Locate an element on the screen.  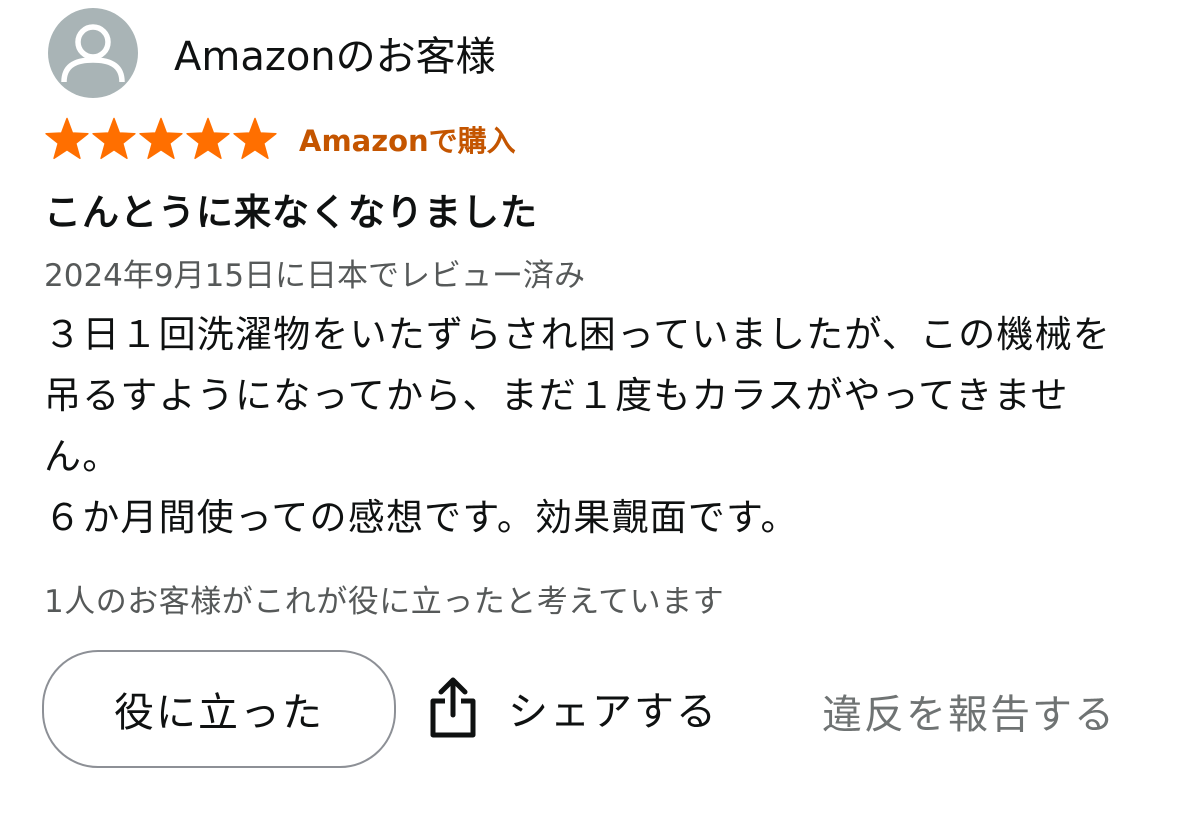
review-author: Amazonのお客様 is located at coordinates (272, 53).